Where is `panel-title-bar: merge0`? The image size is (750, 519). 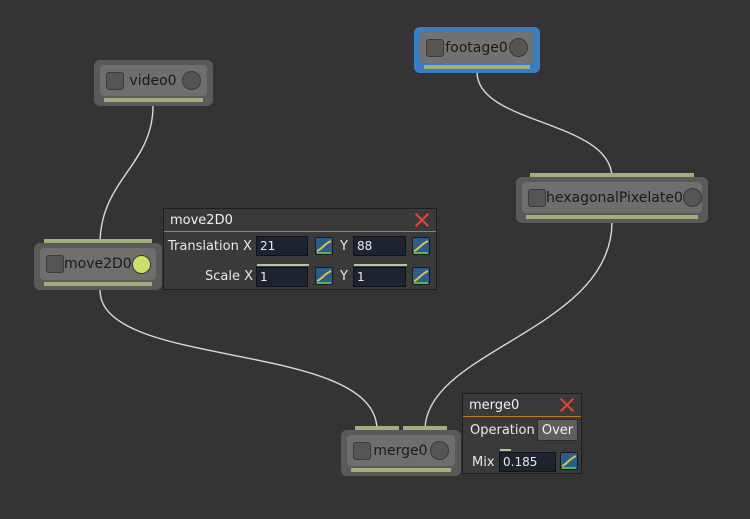 panel-title-bar: merge0 is located at coordinates (522, 405).